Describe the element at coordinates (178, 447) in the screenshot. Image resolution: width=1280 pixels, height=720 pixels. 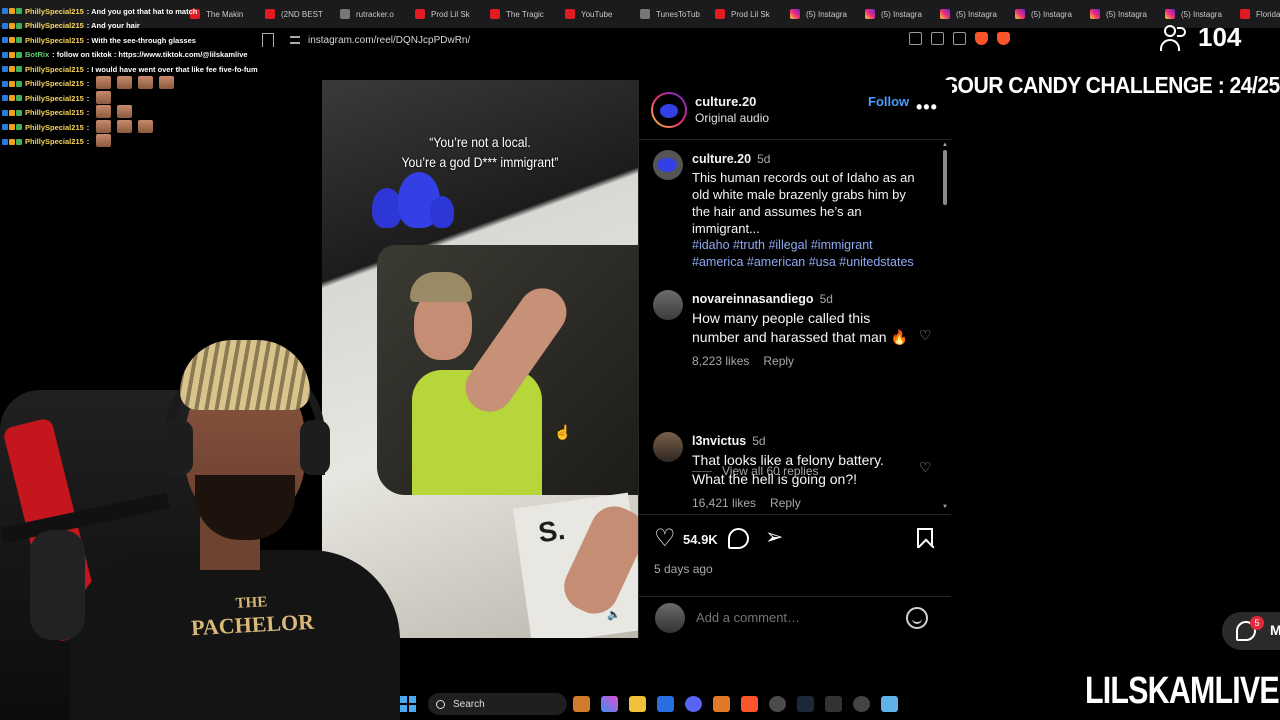
I see `headset-cup-left` at that location.